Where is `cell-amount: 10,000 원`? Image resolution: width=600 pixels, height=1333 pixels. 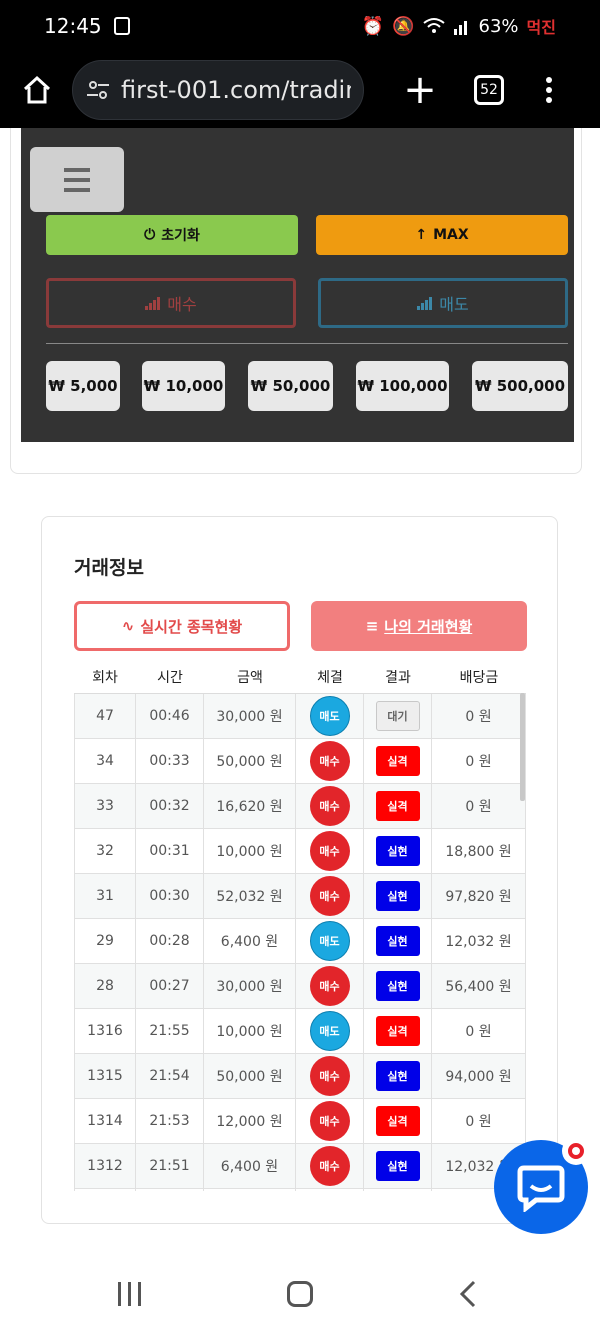 cell-amount: 10,000 원 is located at coordinates (250, 1031).